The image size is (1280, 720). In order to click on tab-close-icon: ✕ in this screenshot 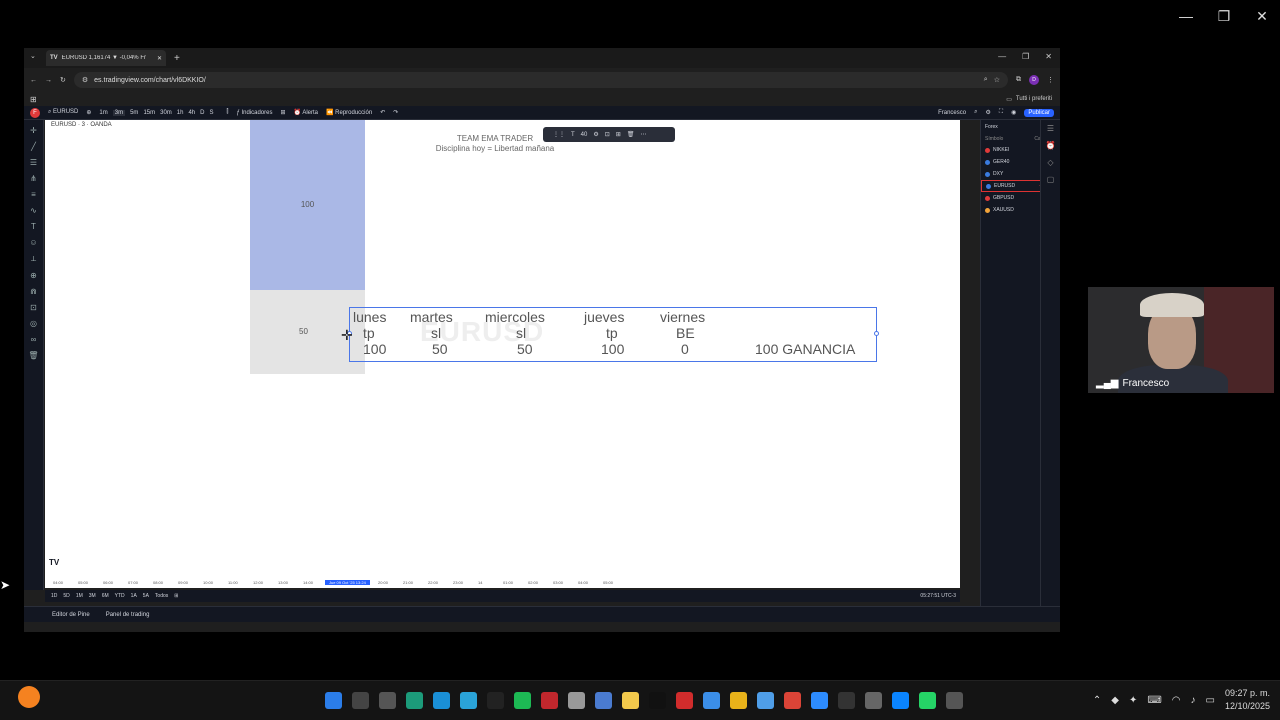, I will do `click(159, 58)`.